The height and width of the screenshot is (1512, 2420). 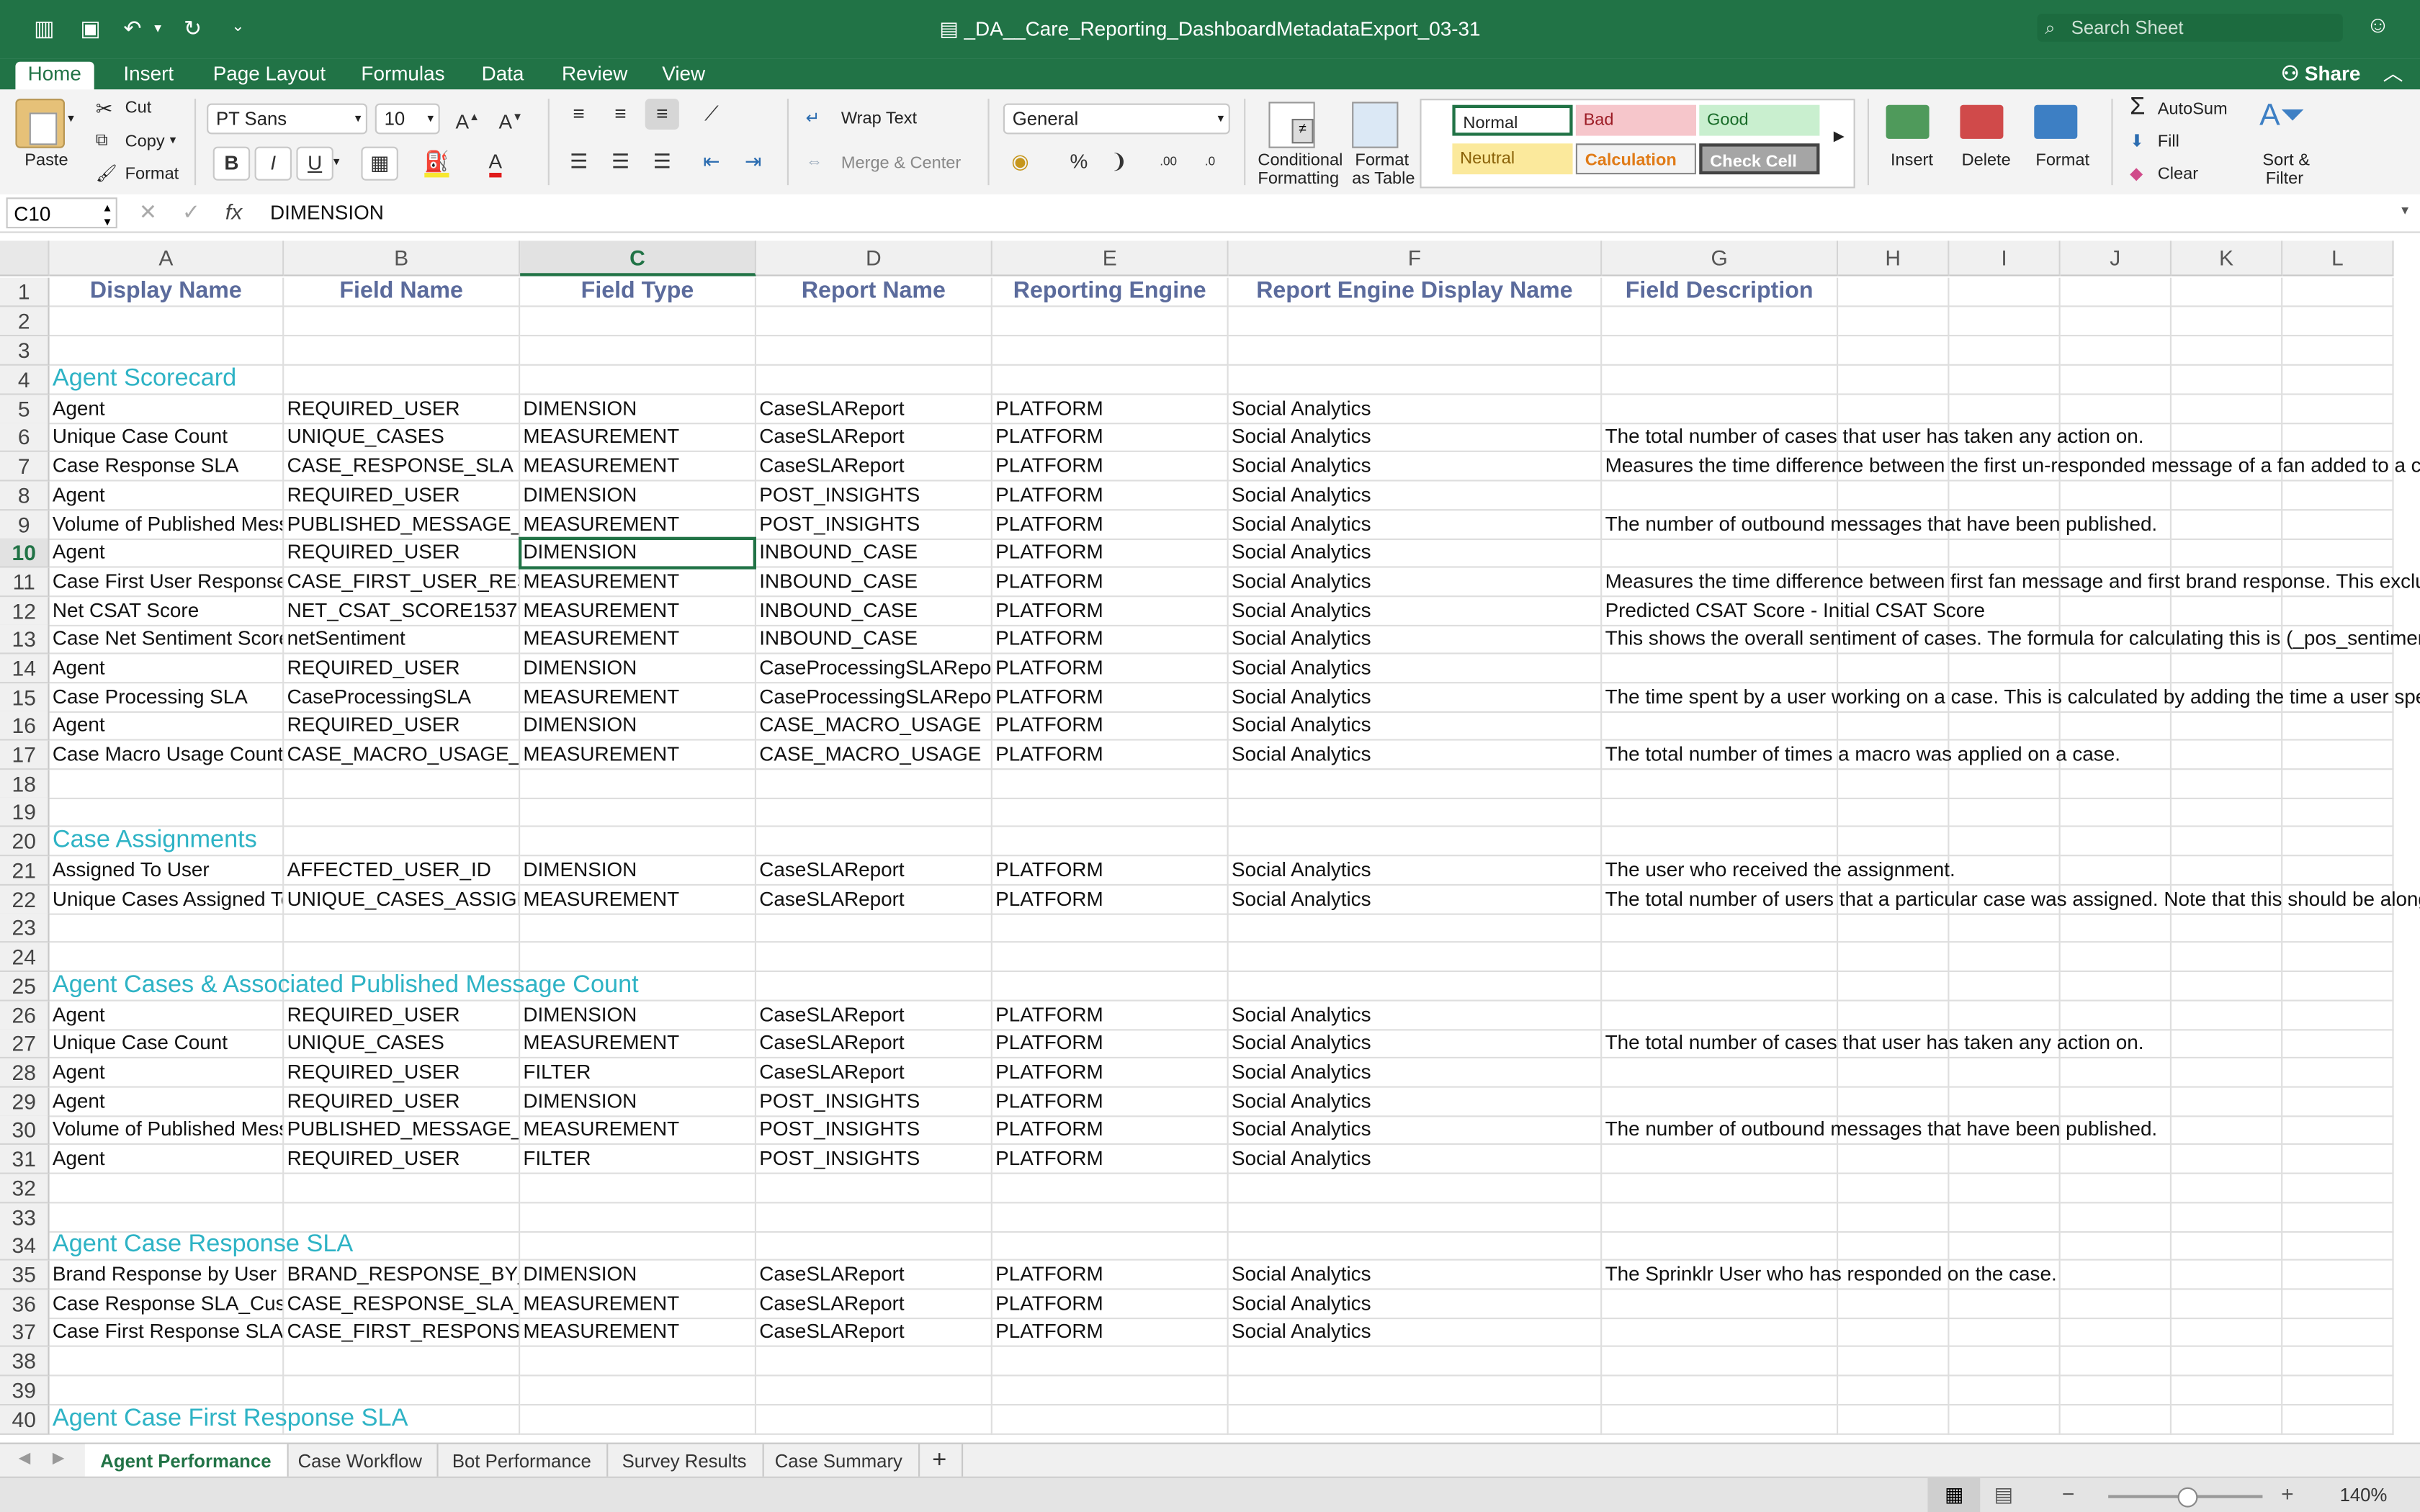 I want to click on cell: Field Name, so click(x=403, y=292).